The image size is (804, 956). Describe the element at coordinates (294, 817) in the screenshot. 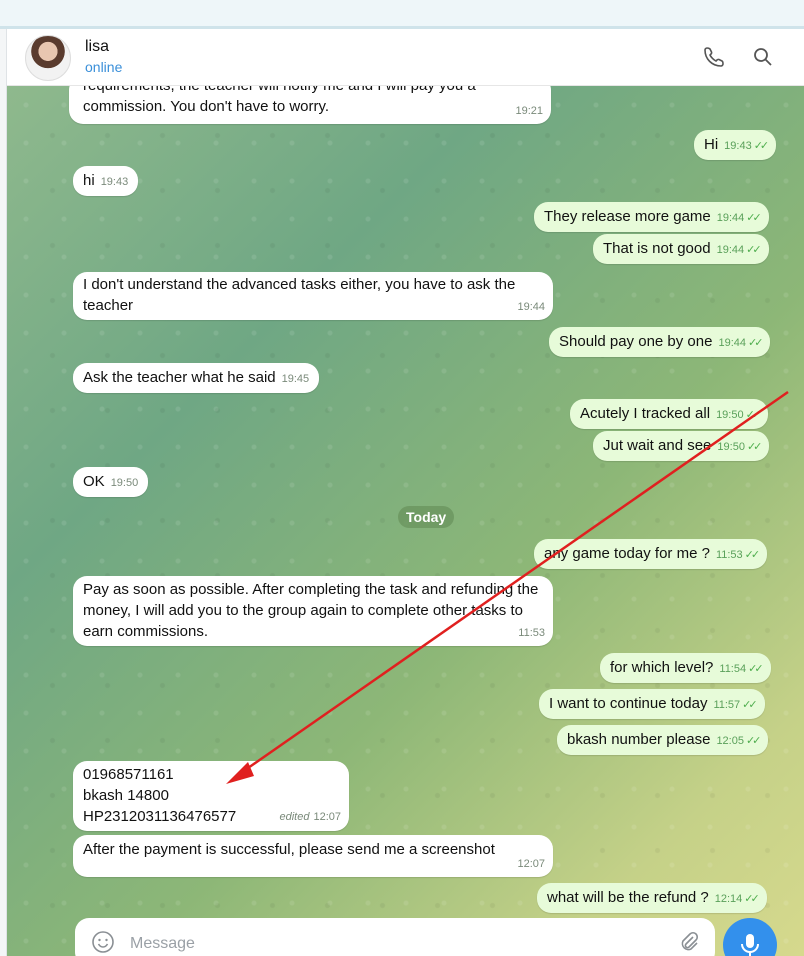

I see `edited-label: edited` at that location.